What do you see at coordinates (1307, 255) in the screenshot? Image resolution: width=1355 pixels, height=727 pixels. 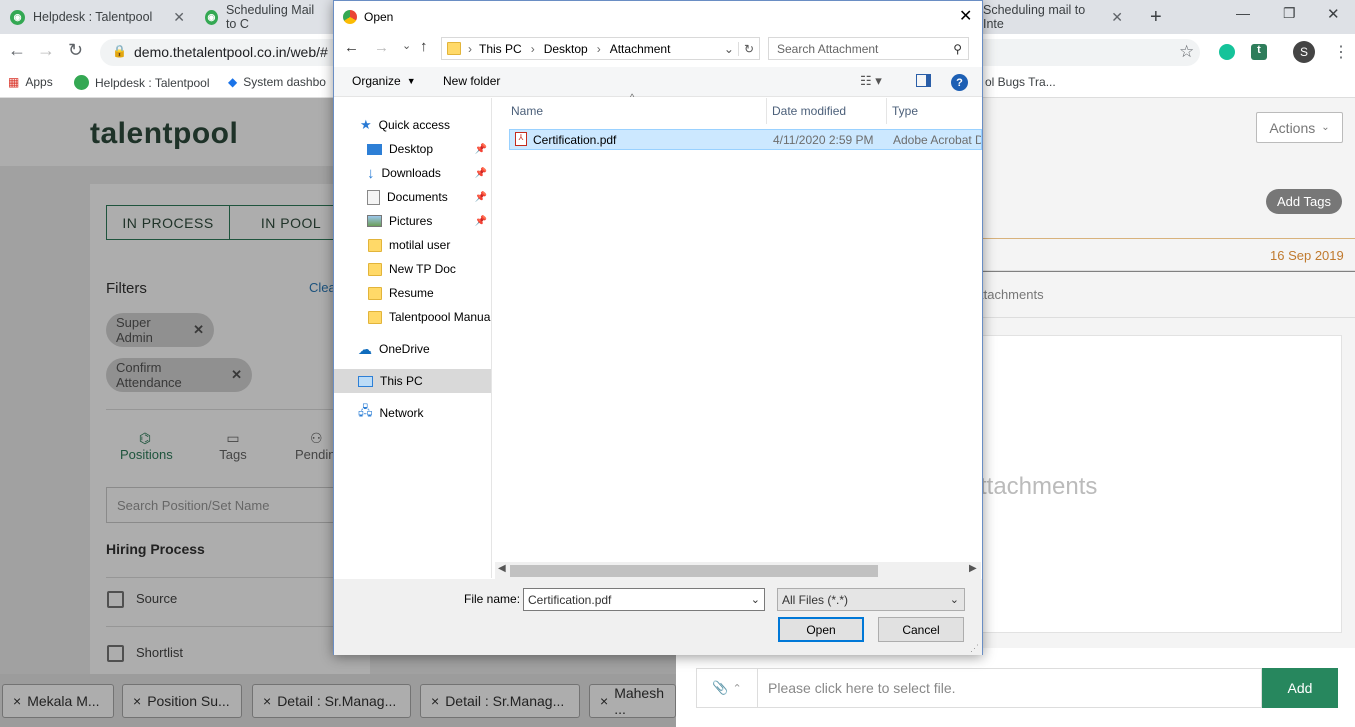 I see `date-label: 16 Sep 2019` at bounding box center [1307, 255].